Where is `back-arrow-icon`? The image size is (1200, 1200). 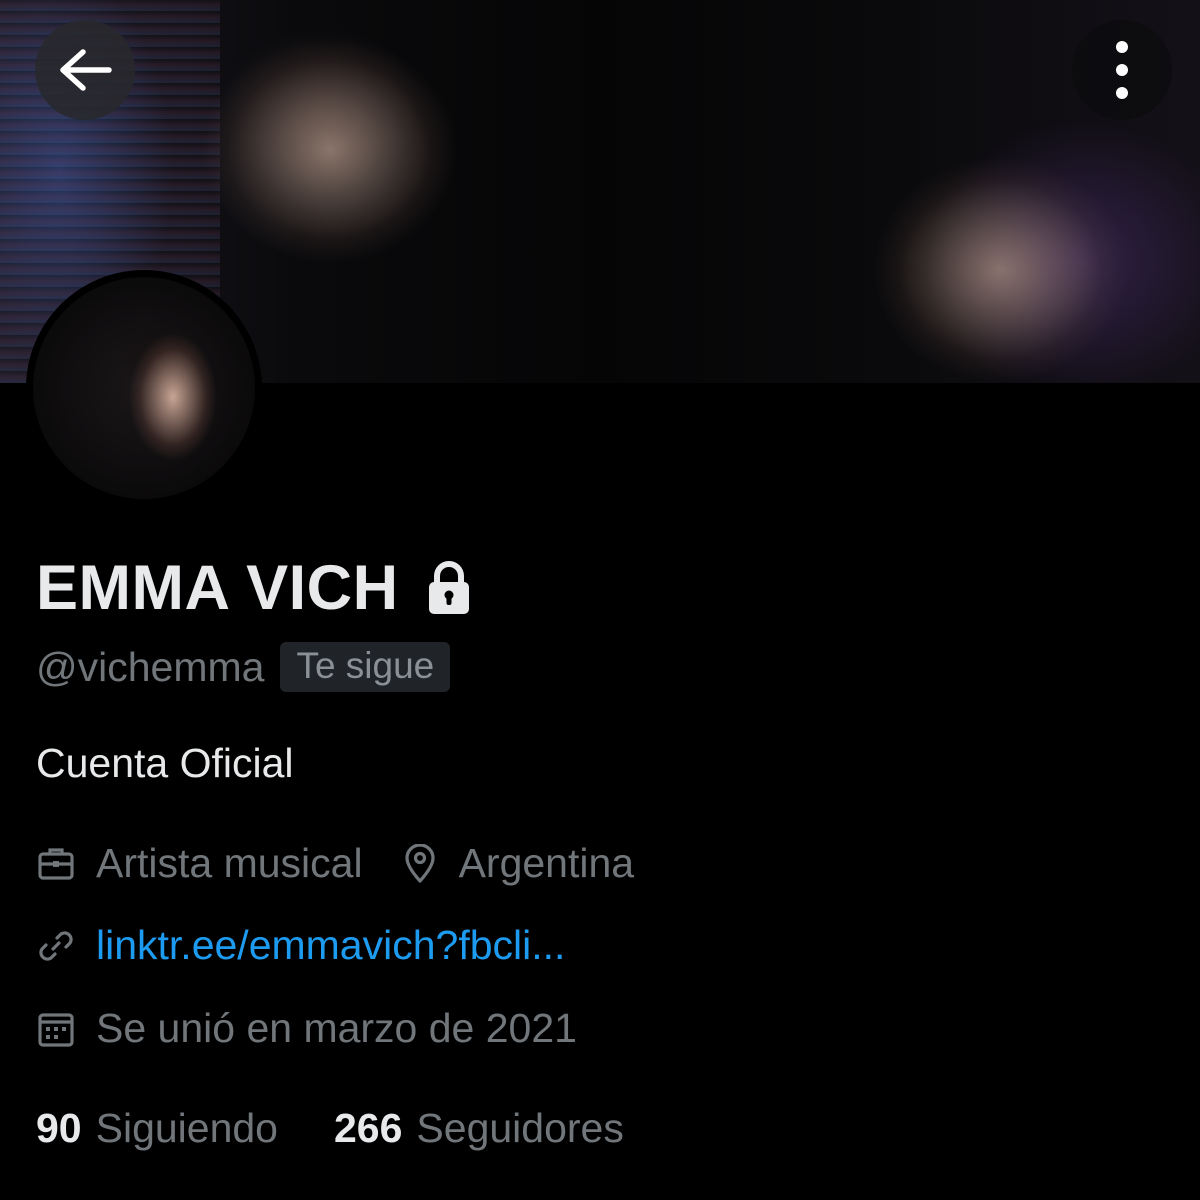
back-arrow-icon is located at coordinates (86, 70).